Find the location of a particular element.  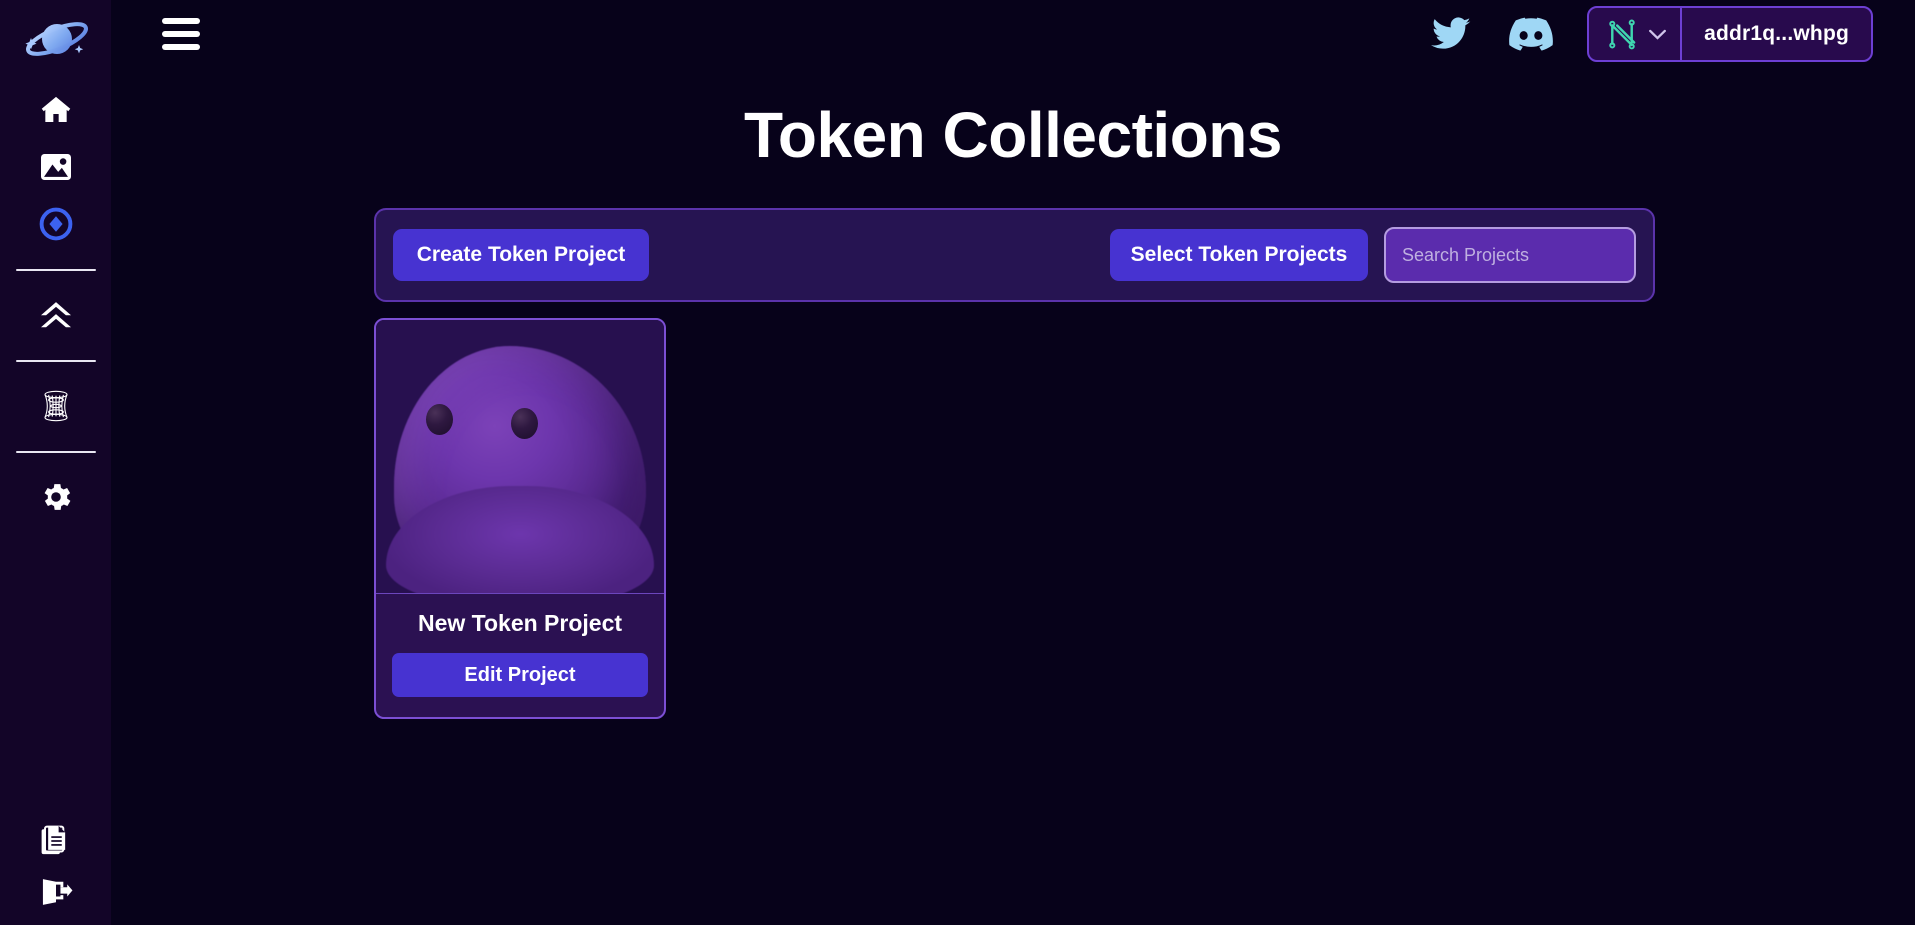

sidebar-item-home is located at coordinates (55, 110).